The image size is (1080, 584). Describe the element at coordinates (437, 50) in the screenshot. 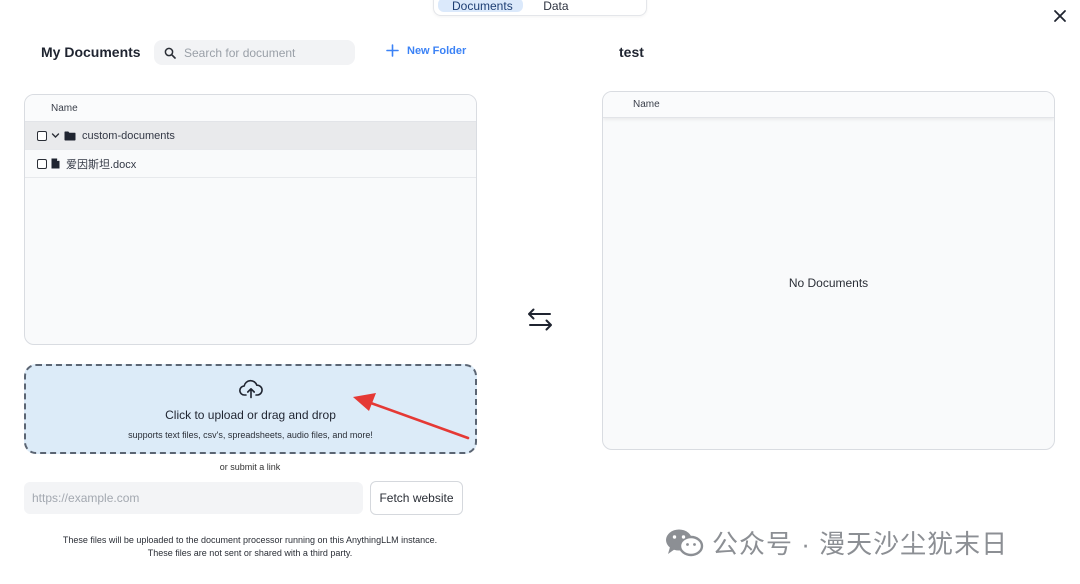

I see `new-folder-label: New Folder` at that location.